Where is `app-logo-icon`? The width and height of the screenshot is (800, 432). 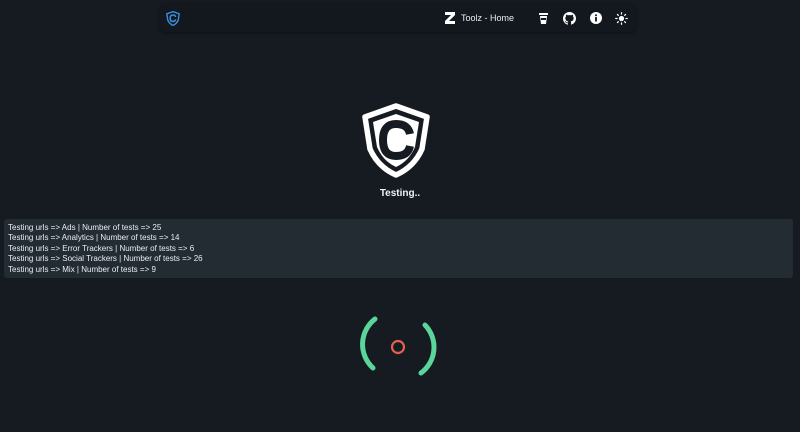 app-logo-icon is located at coordinates (173, 18).